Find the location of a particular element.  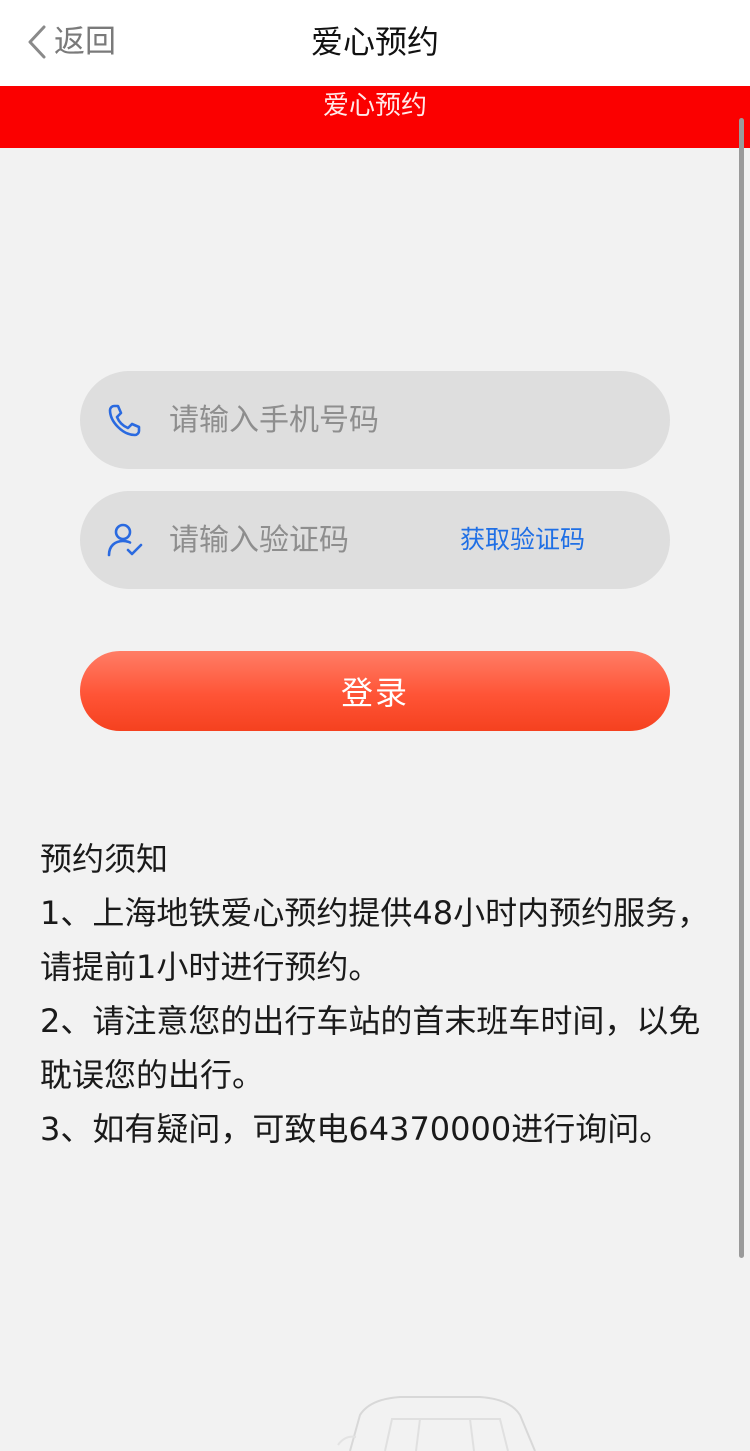

phone-input is located at coordinates (389, 420).